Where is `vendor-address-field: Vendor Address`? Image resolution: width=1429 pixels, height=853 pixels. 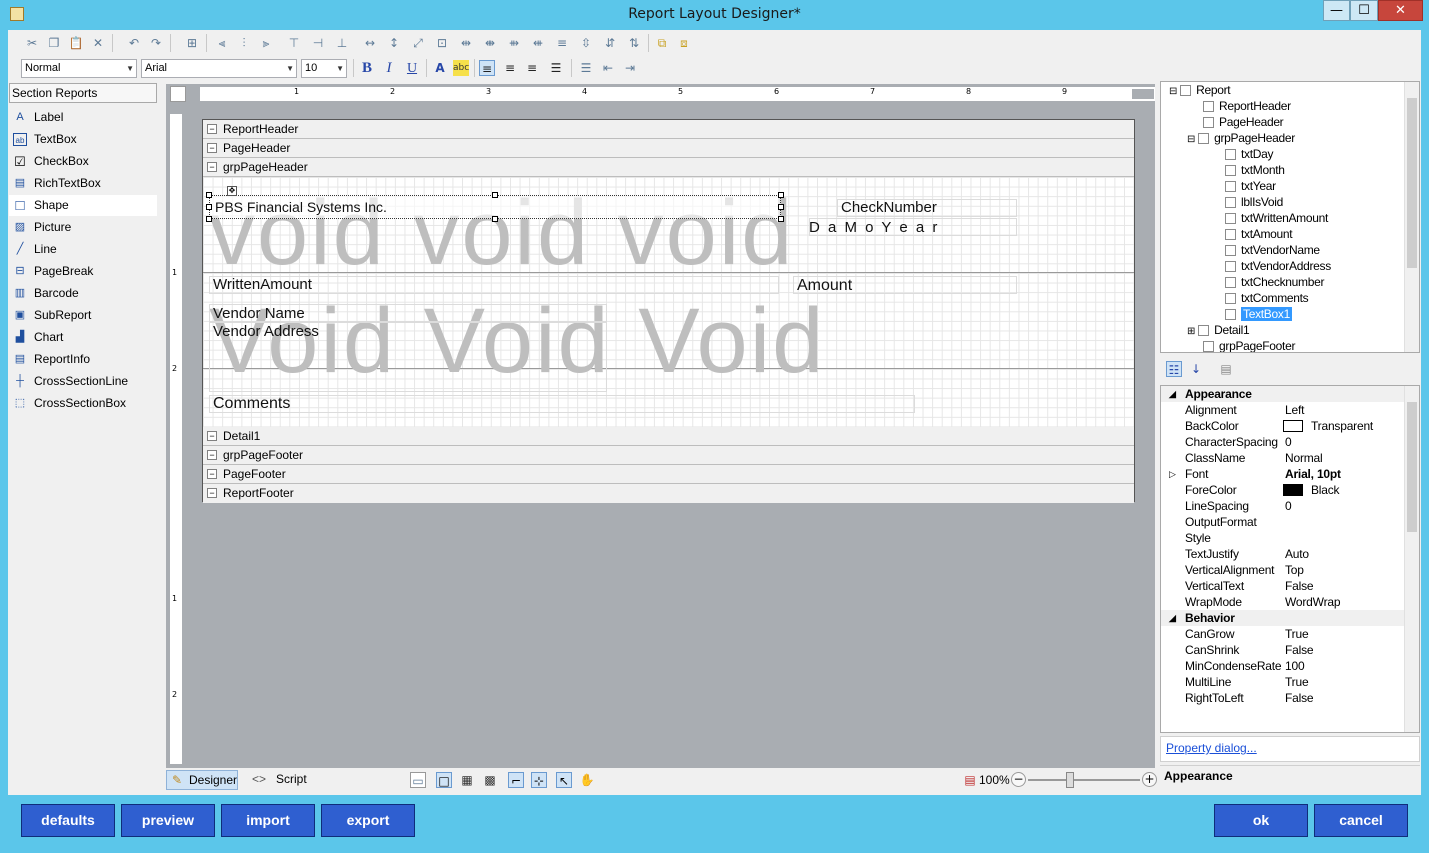 vendor-address-field: Vendor Address is located at coordinates (266, 331).